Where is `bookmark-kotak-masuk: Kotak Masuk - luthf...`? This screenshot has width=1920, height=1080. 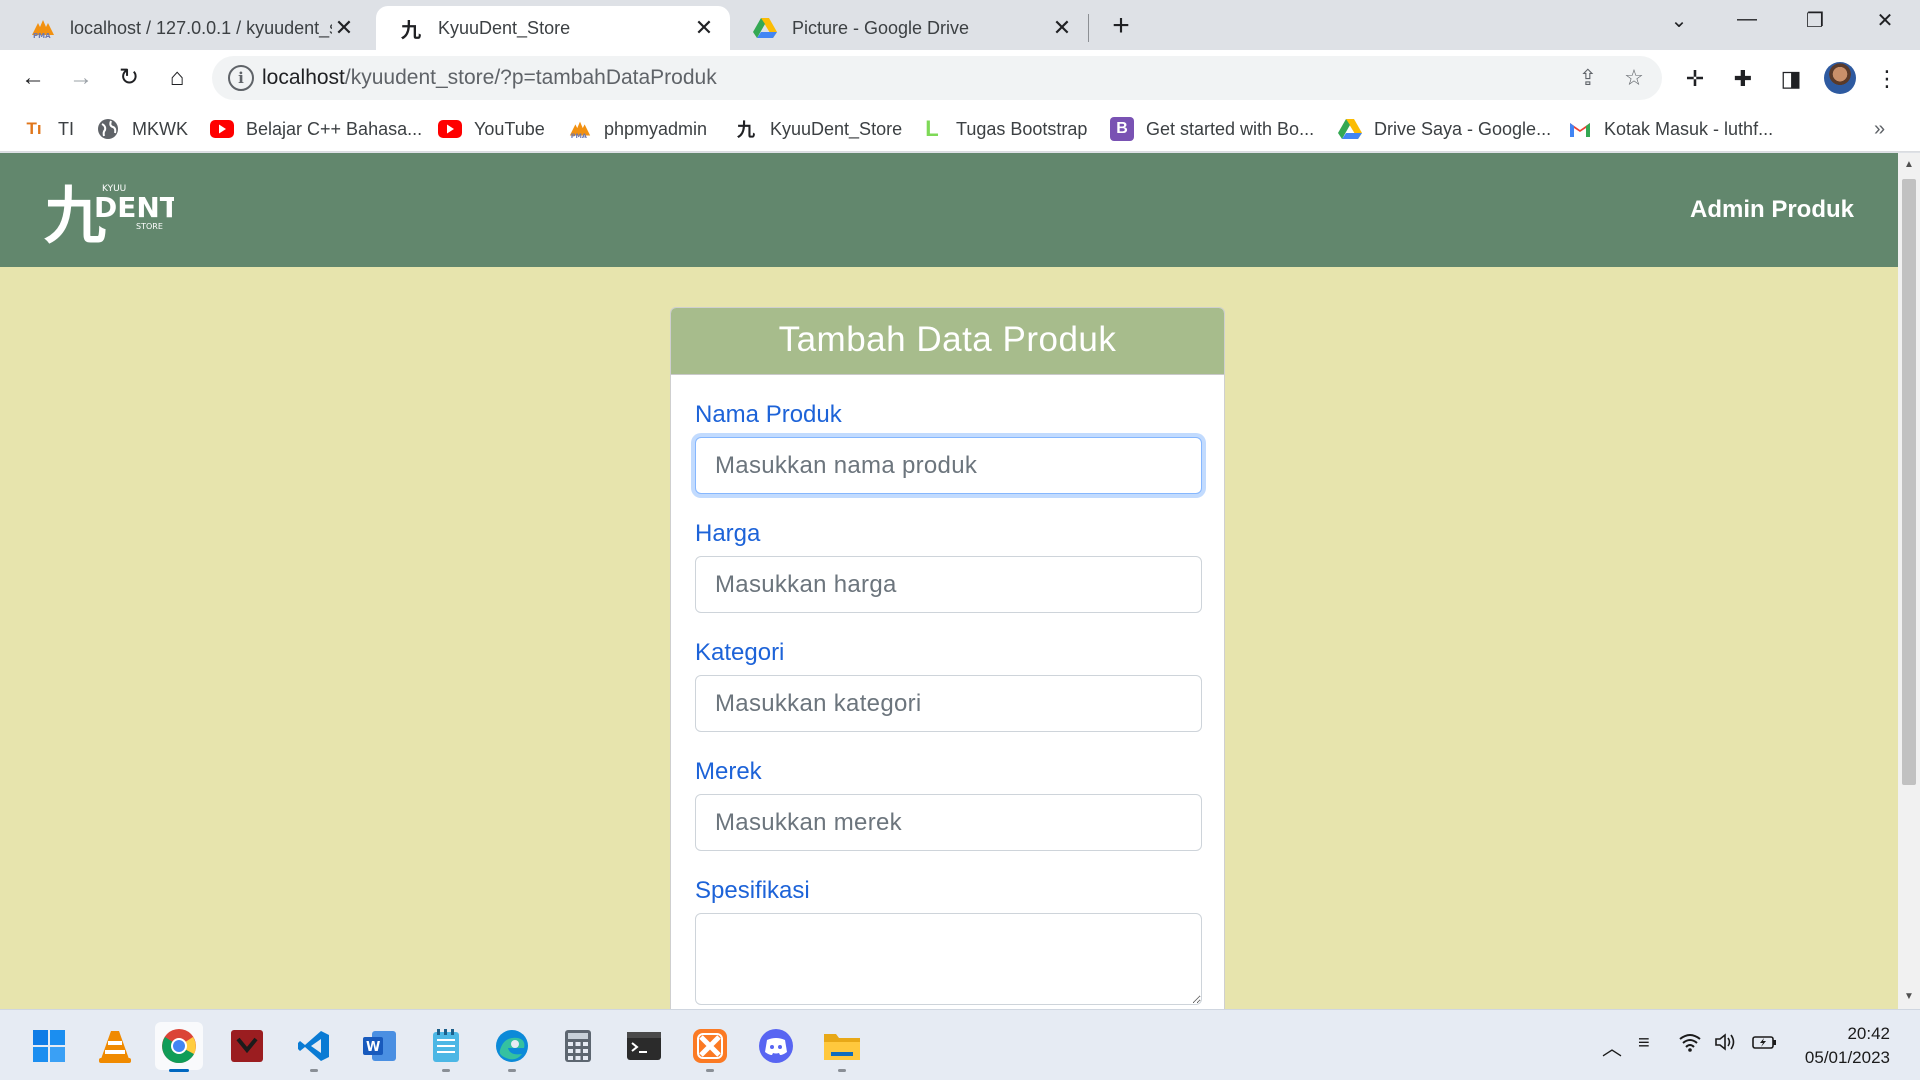 bookmark-kotak-masuk: Kotak Masuk - luthf... is located at coordinates (1670, 129).